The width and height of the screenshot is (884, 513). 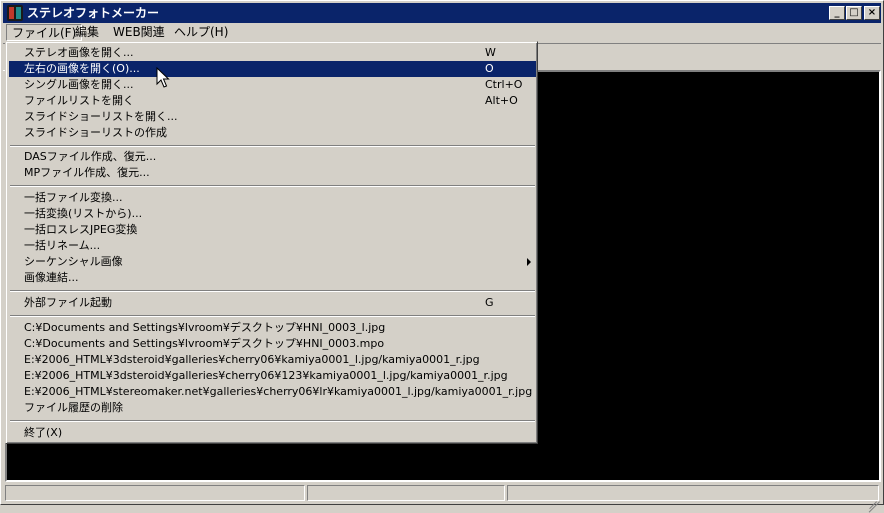 What do you see at coordinates (272, 69) in the screenshot?
I see `menu-item-open-left-right: 左右の画像を開く(O)... O` at bounding box center [272, 69].